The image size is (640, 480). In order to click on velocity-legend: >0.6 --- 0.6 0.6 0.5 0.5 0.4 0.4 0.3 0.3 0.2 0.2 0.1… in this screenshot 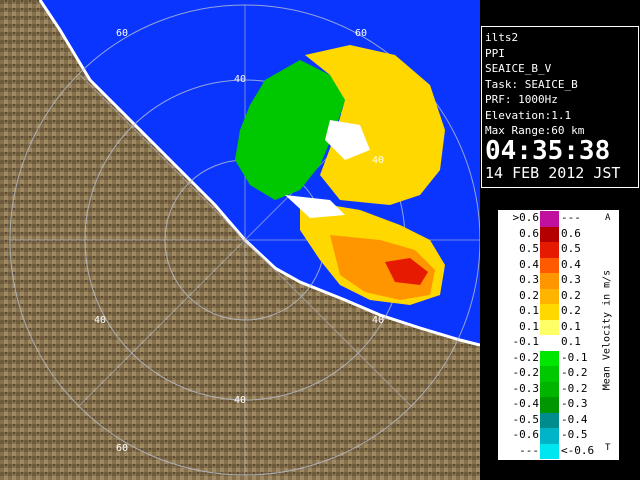, I will do `click(558, 335)`.